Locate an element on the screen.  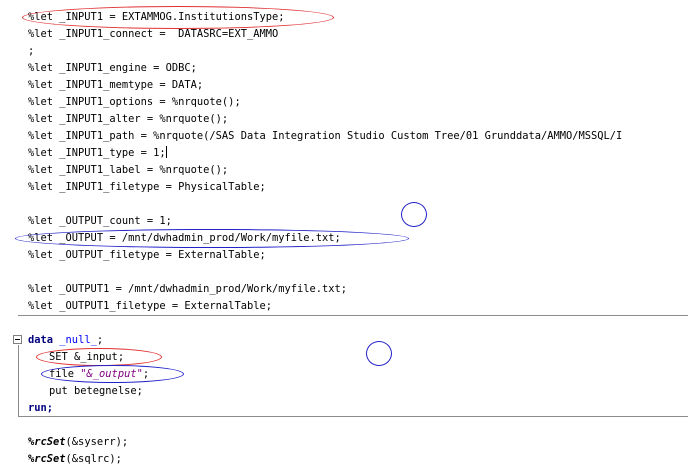
run-statement-line: run; is located at coordinates (40, 408).